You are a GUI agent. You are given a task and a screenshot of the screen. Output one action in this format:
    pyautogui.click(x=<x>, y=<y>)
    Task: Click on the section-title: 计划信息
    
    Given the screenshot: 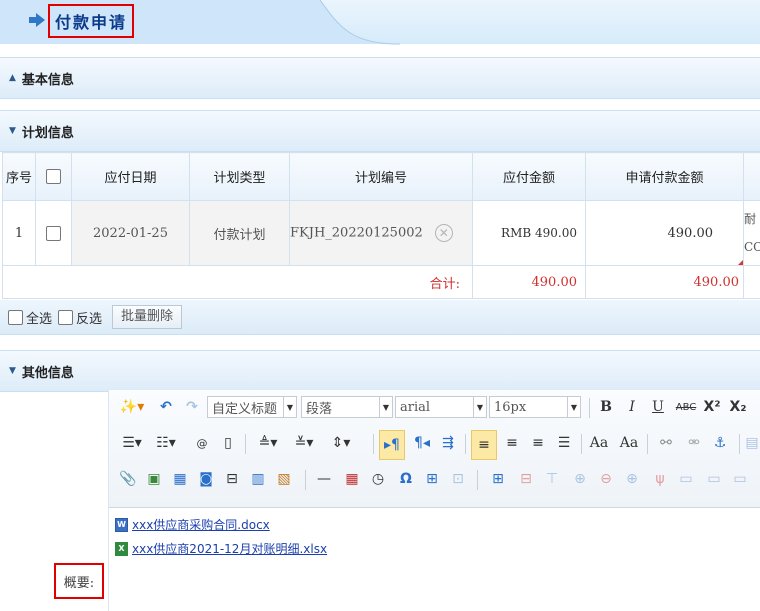 What is the action you would take?
    pyautogui.click(x=47, y=133)
    